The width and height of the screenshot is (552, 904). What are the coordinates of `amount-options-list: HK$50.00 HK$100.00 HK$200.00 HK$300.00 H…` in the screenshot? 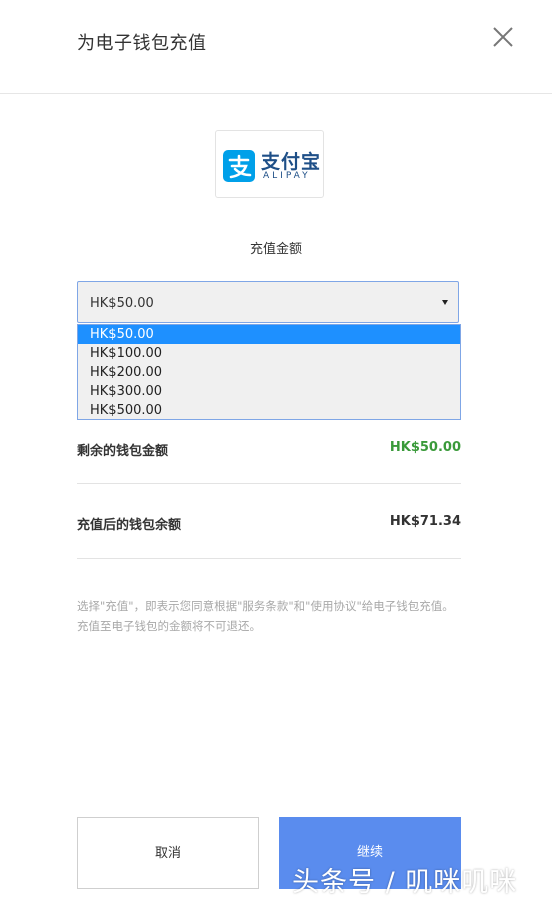 It's located at (269, 372).